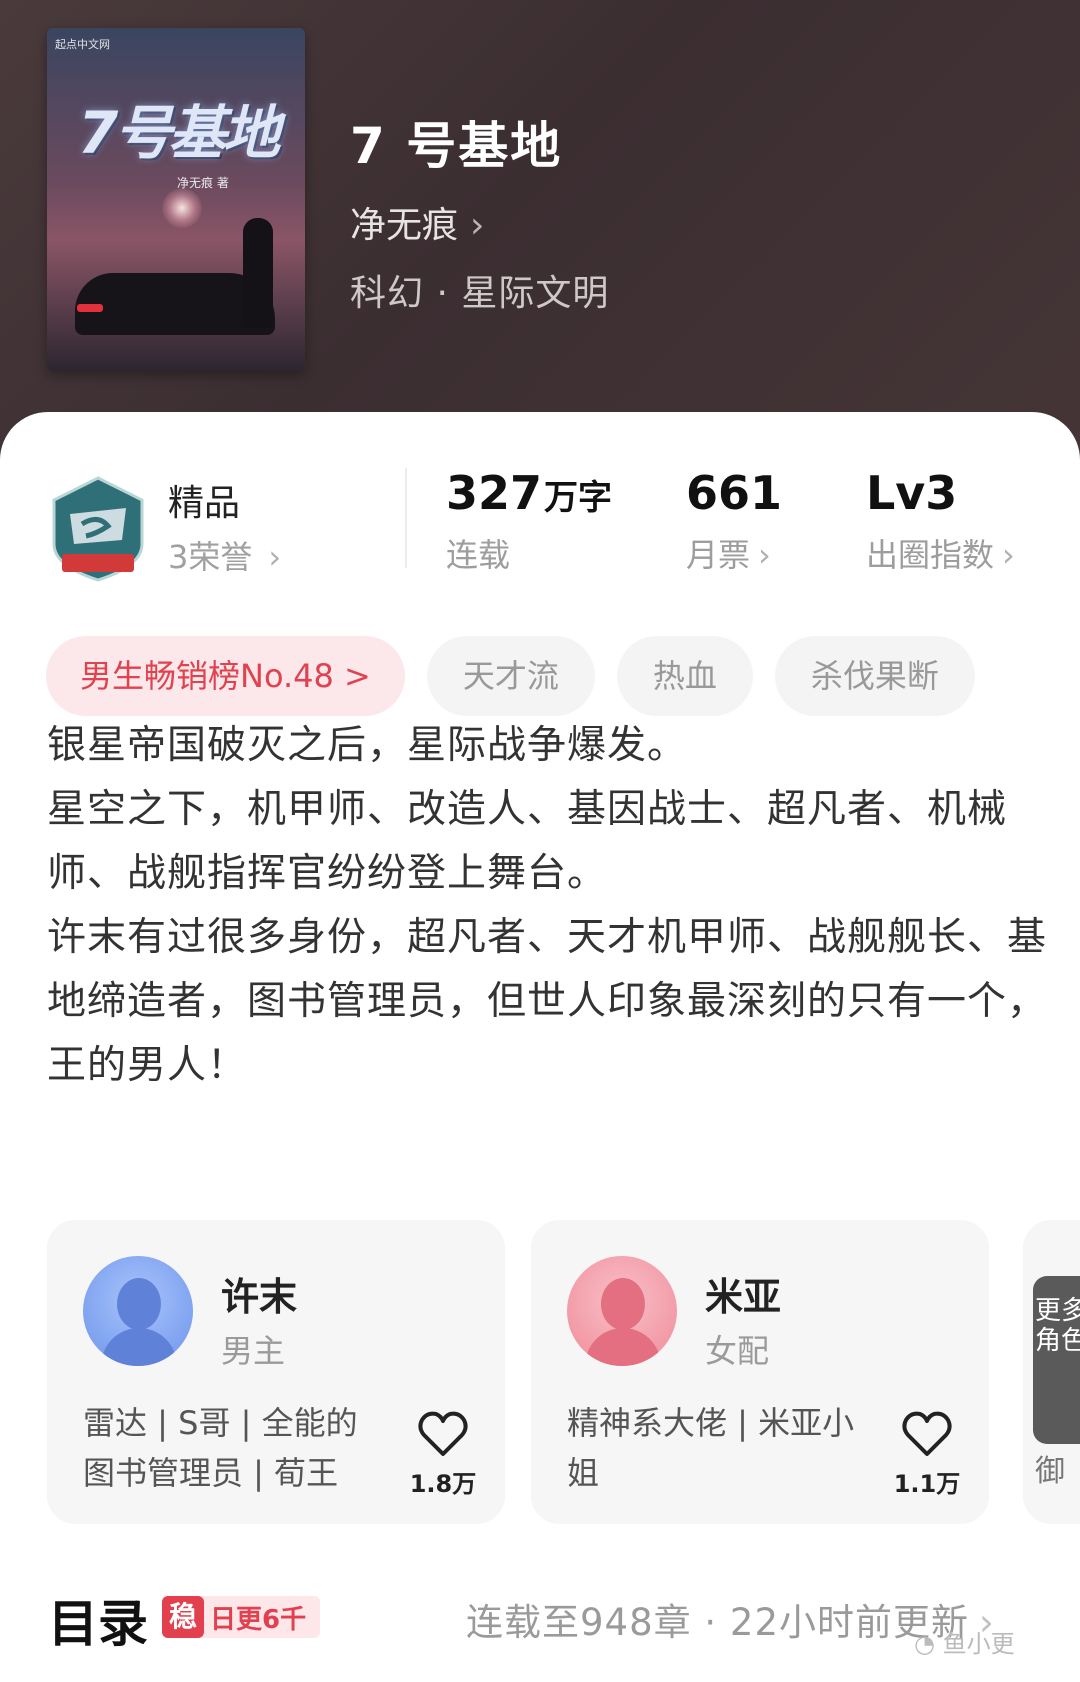 The width and height of the screenshot is (1080, 1682). Describe the element at coordinates (940, 521) in the screenshot. I see `stat-influence-index: Lv3 出圈指数 ›` at that location.